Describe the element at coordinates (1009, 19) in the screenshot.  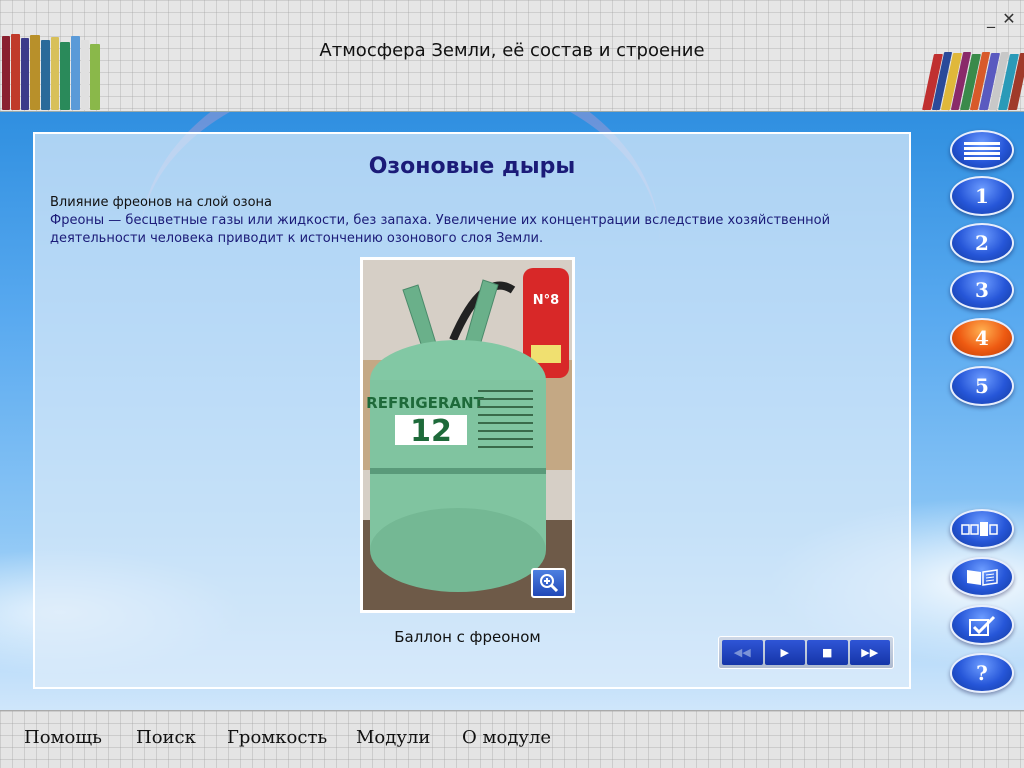
I see `close-button: ✕` at that location.